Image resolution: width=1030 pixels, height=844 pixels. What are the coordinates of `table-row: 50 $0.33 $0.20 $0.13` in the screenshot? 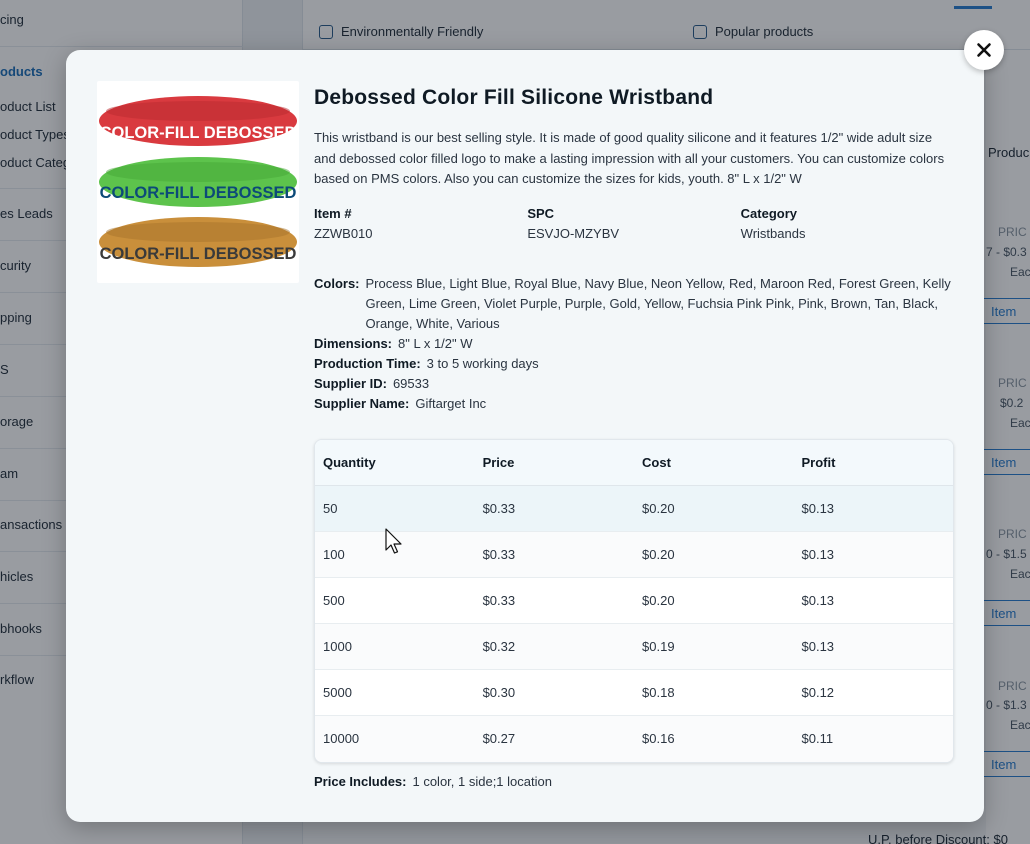 It's located at (634, 508).